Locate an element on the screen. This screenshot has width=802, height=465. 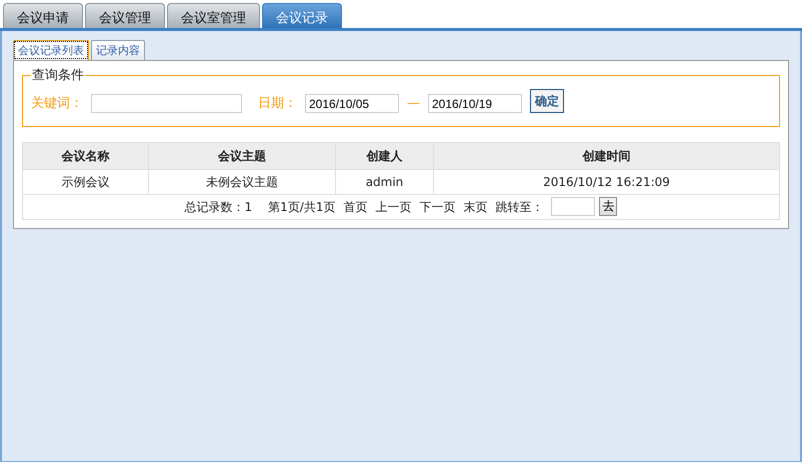
tab: 会议记录 is located at coordinates (302, 15).